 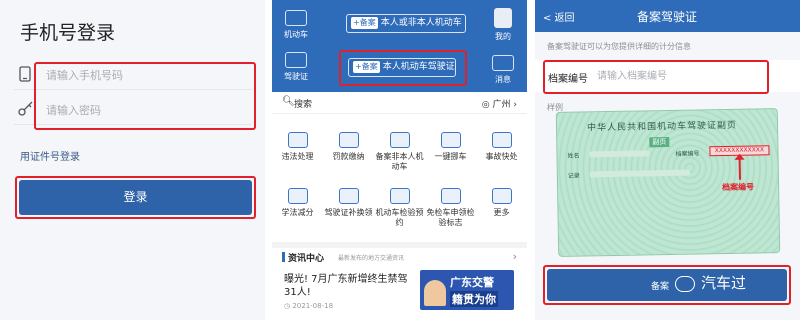 I want to click on arrow-line, so click(x=739, y=168).